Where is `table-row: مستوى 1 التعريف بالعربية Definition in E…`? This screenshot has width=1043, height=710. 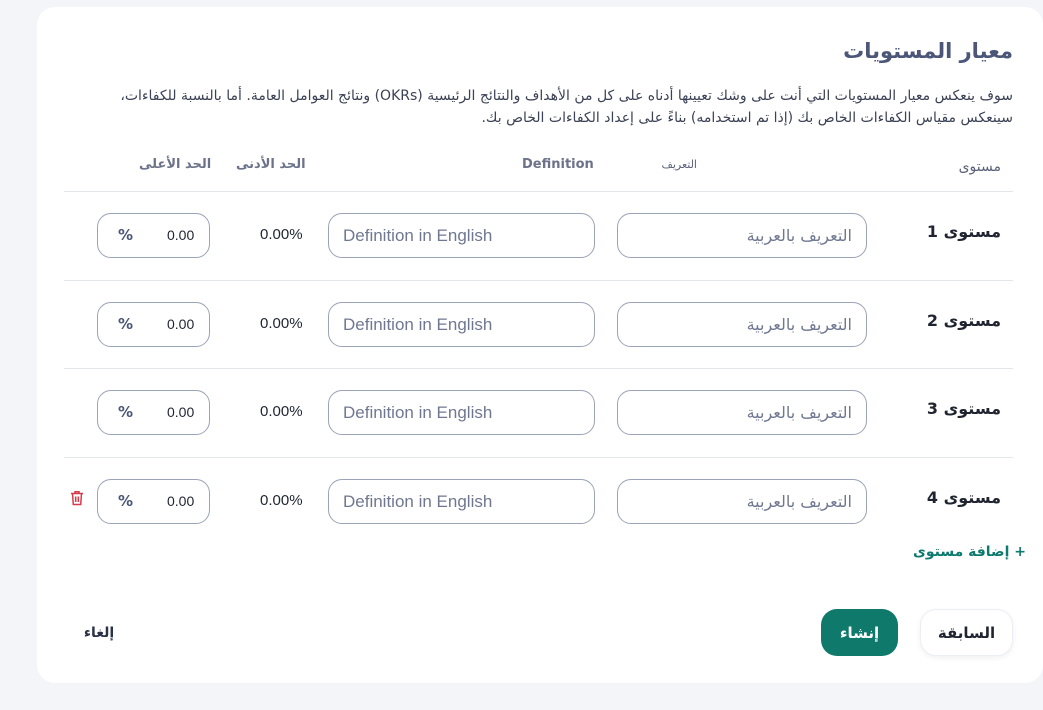 table-row: مستوى 1 التعريف بالعربية Definition in E… is located at coordinates (538, 235).